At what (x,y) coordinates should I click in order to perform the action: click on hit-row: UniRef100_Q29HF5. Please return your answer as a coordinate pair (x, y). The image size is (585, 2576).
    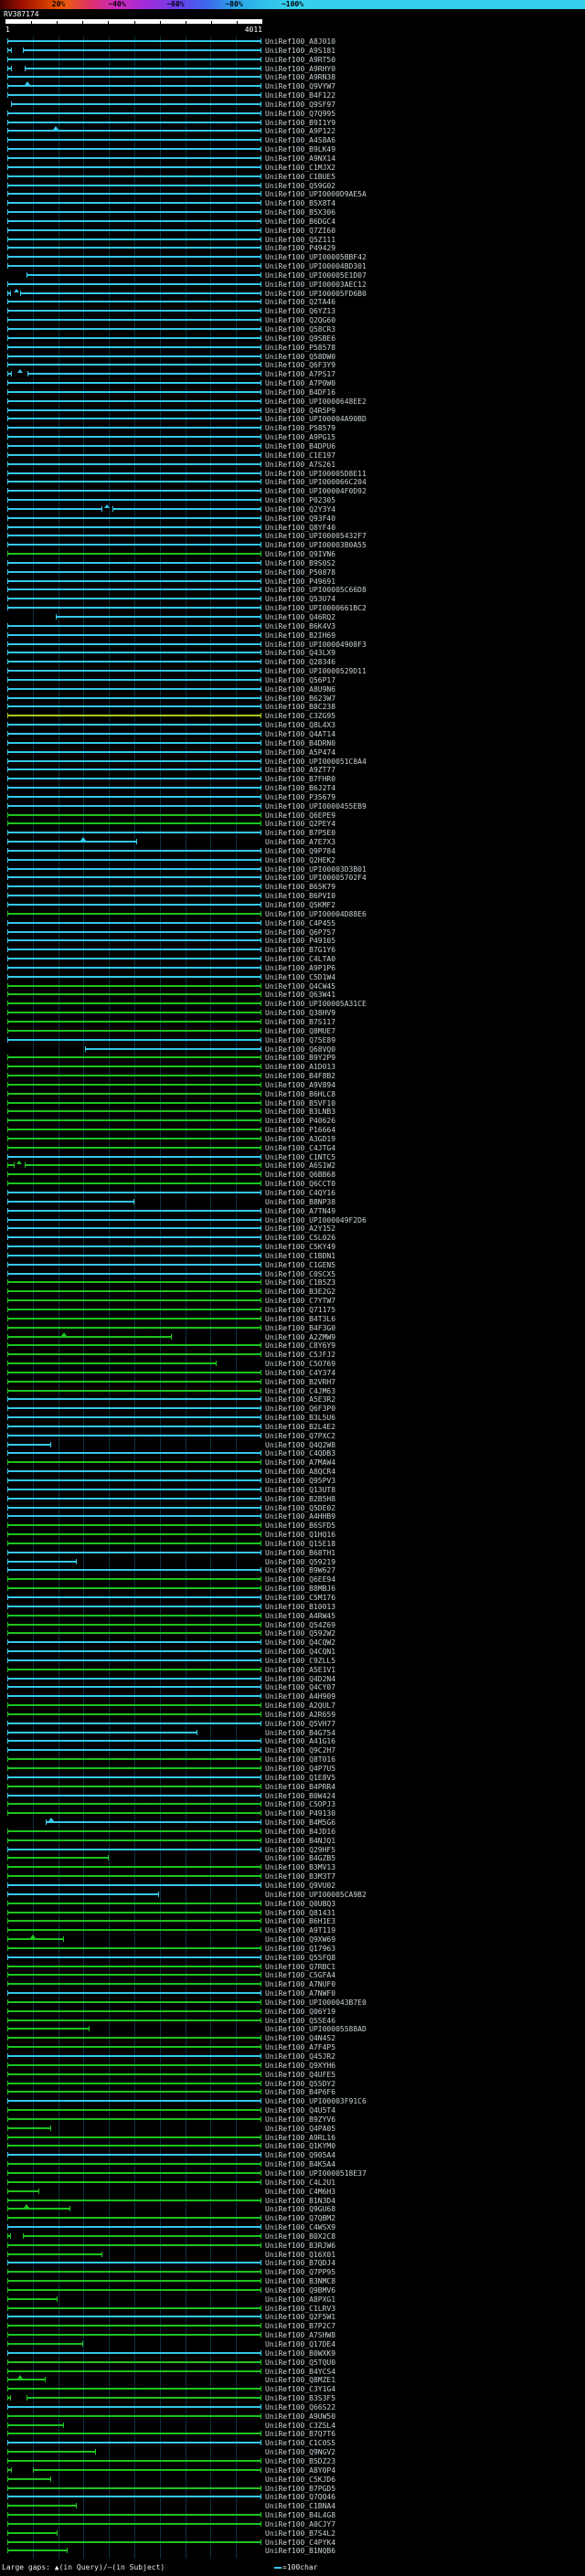
    Looking at the image, I should click on (293, 1849).